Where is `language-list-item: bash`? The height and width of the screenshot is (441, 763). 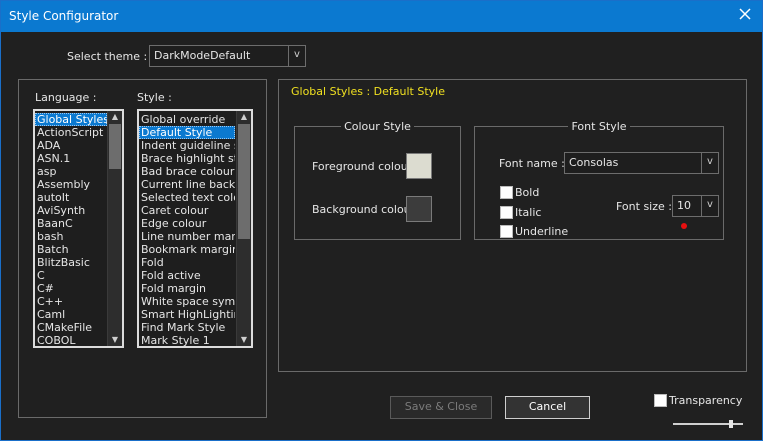 language-list-item: bash is located at coordinates (71, 236).